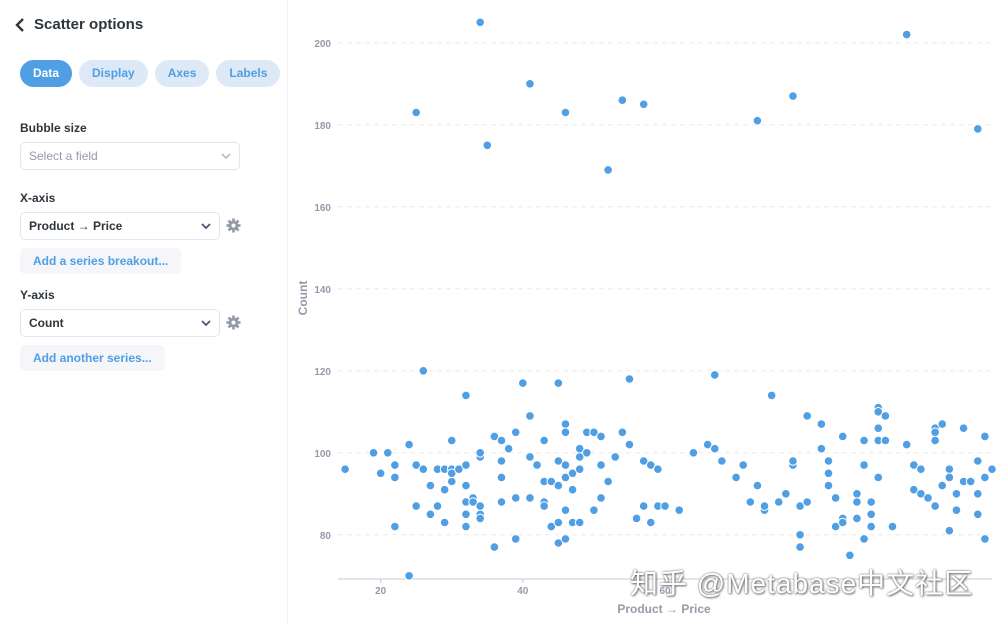 The height and width of the screenshot is (624, 1004). What do you see at coordinates (322, 372) in the screenshot?
I see `y-tick-label: 120` at bounding box center [322, 372].